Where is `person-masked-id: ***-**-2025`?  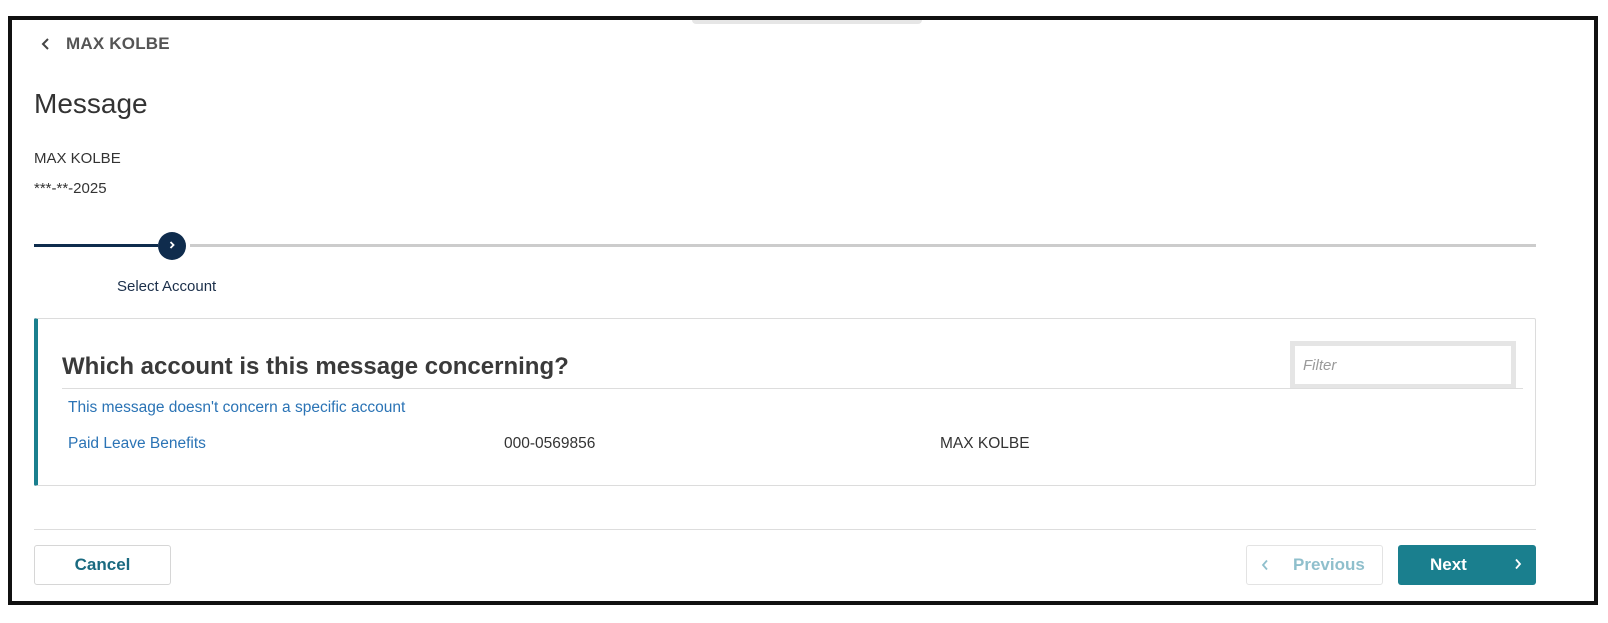
person-masked-id: ***-**-2025 is located at coordinates (70, 188).